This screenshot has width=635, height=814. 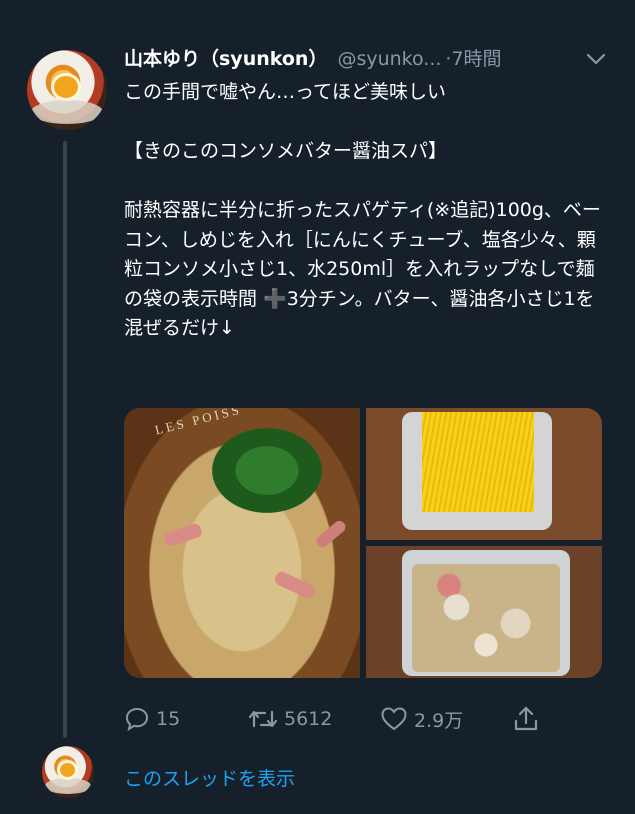 I want to click on photo-mushroom-container, so click(x=484, y=612).